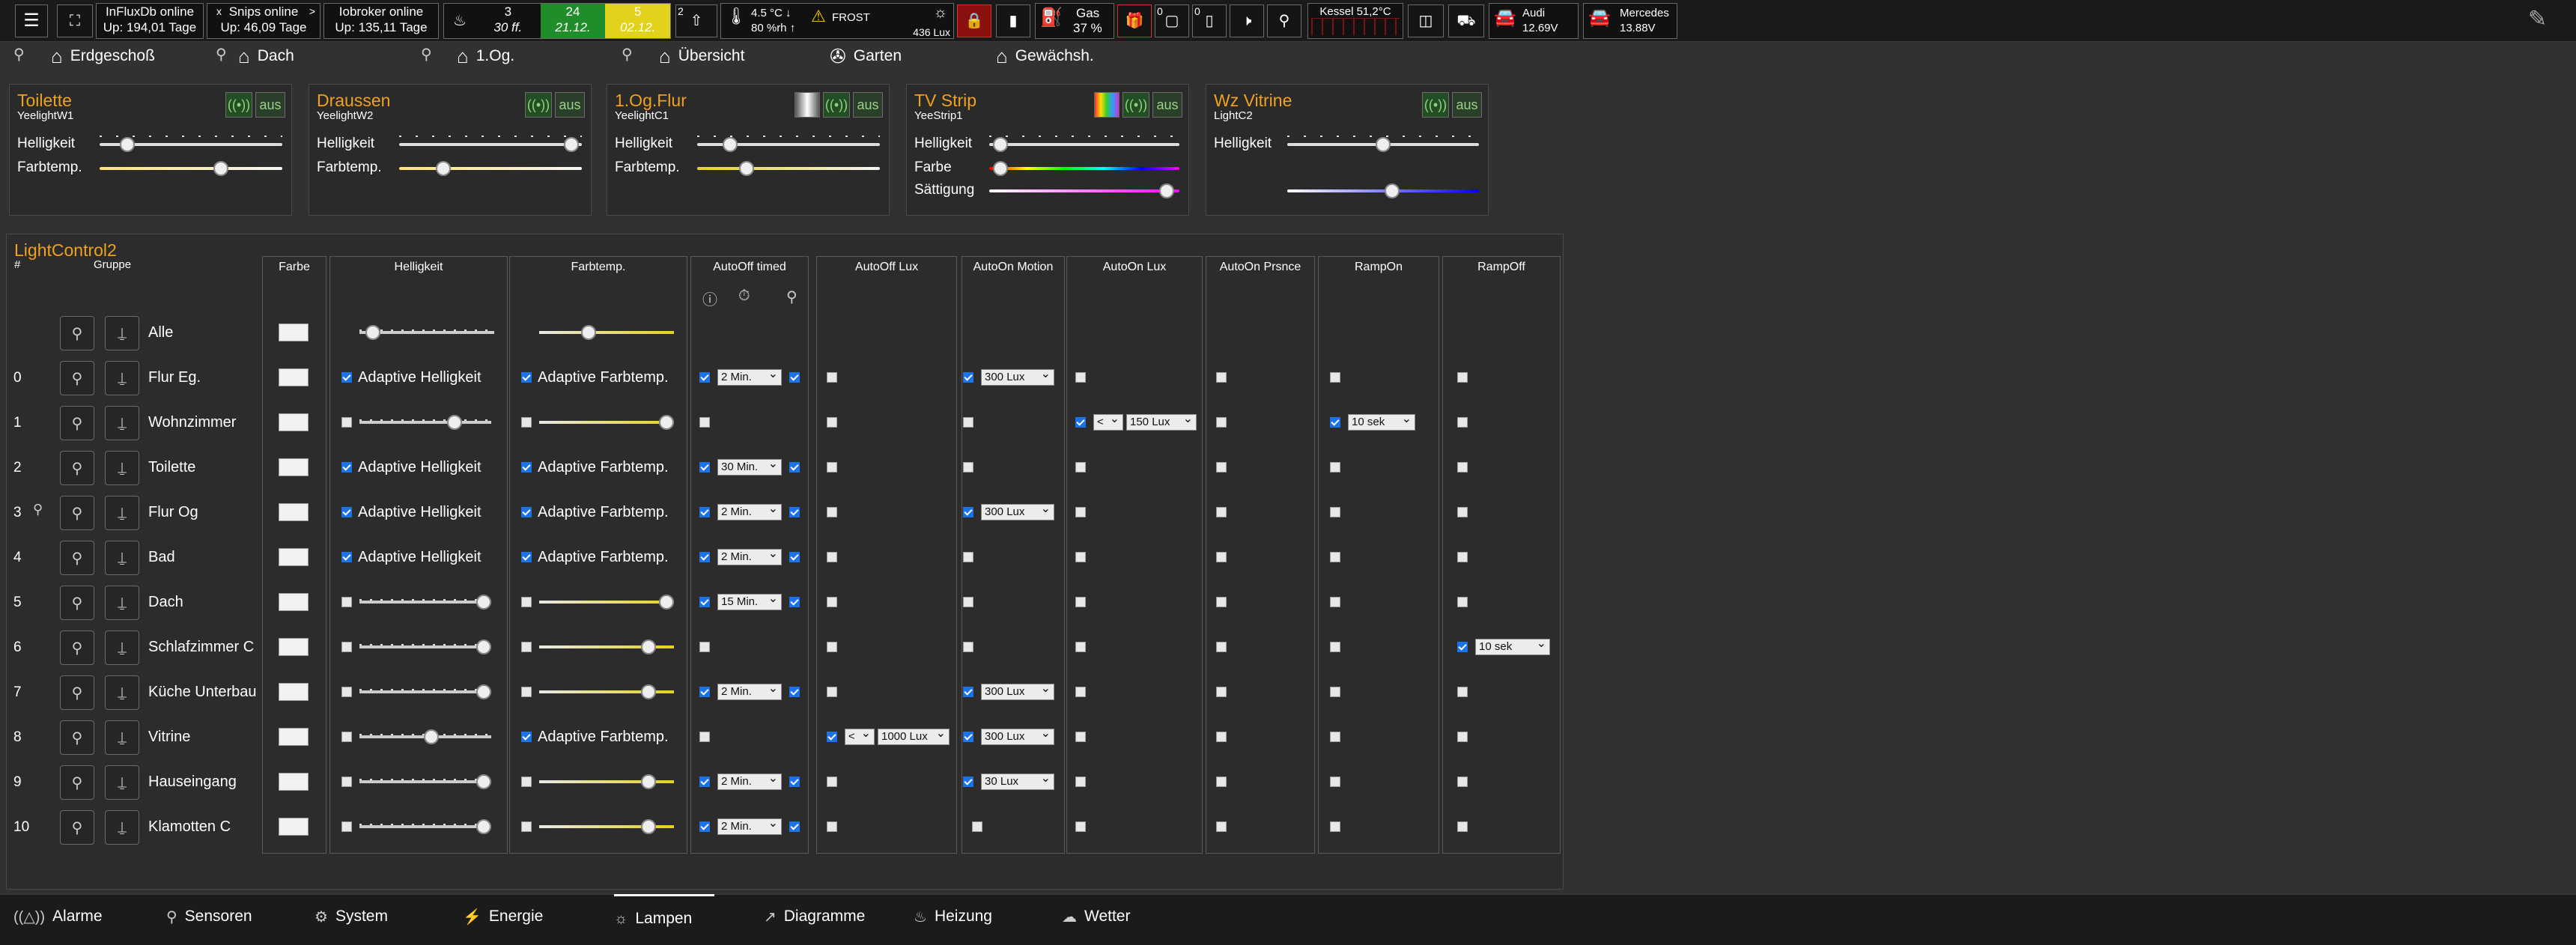 This screenshot has height=945, width=2576. What do you see at coordinates (749, 556) in the screenshot?
I see `autooff-time-select: 2 Min.` at bounding box center [749, 556].